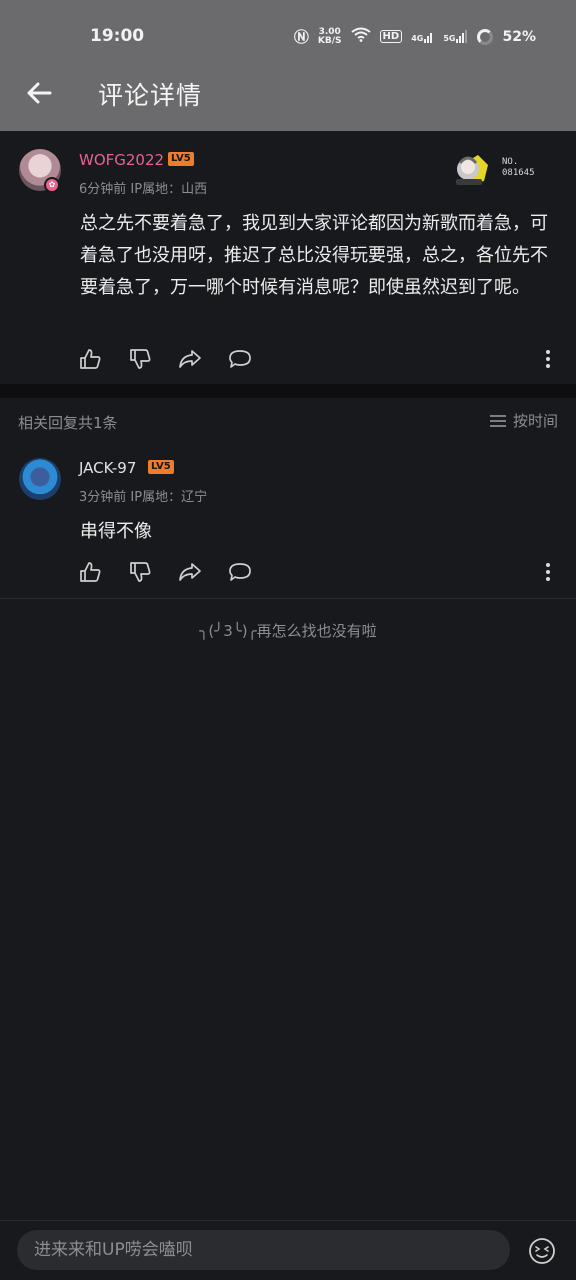  I want to click on reply-item: JACK-97 LV5 3分钟前 IP属地：辽宁 串得不像, so click(288, 521).